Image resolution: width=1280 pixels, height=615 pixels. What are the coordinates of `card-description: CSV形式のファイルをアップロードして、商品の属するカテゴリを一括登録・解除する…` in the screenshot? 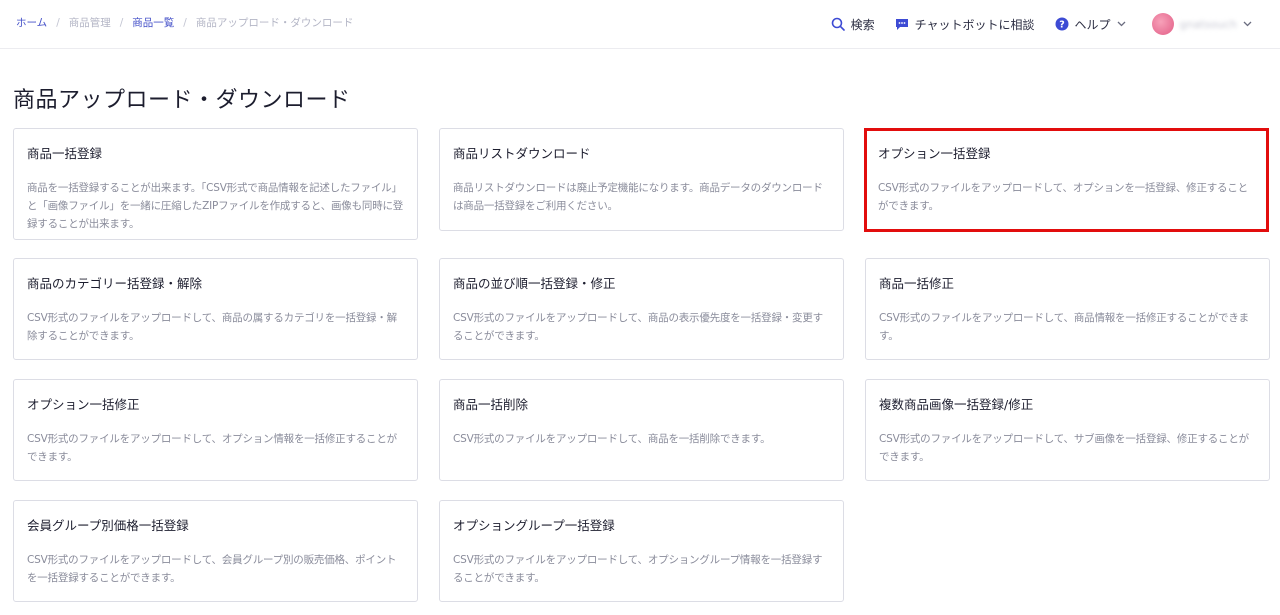 It's located at (212, 327).